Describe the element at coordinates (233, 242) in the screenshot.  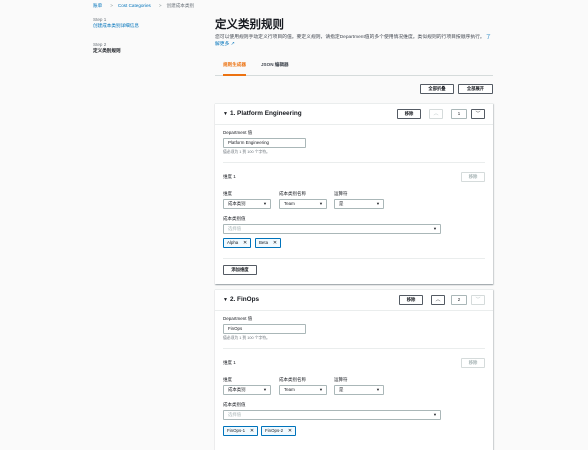
I see `token-label: Alpha` at that location.